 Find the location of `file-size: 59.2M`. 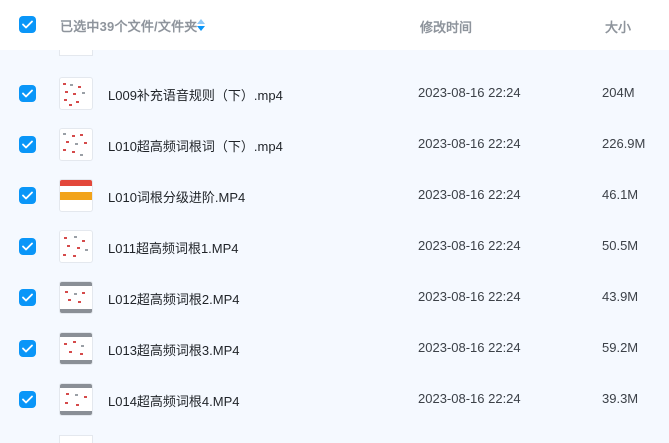

file-size: 59.2M is located at coordinates (620, 347).